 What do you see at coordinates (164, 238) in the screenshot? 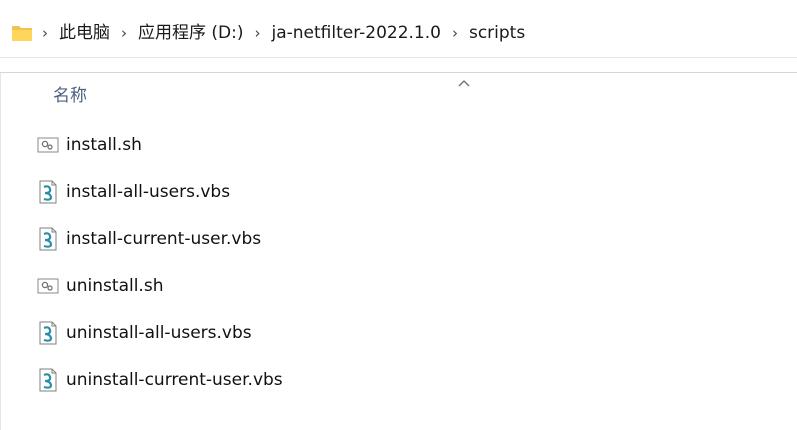
I see `file-name: install-current-user.vbs` at bounding box center [164, 238].